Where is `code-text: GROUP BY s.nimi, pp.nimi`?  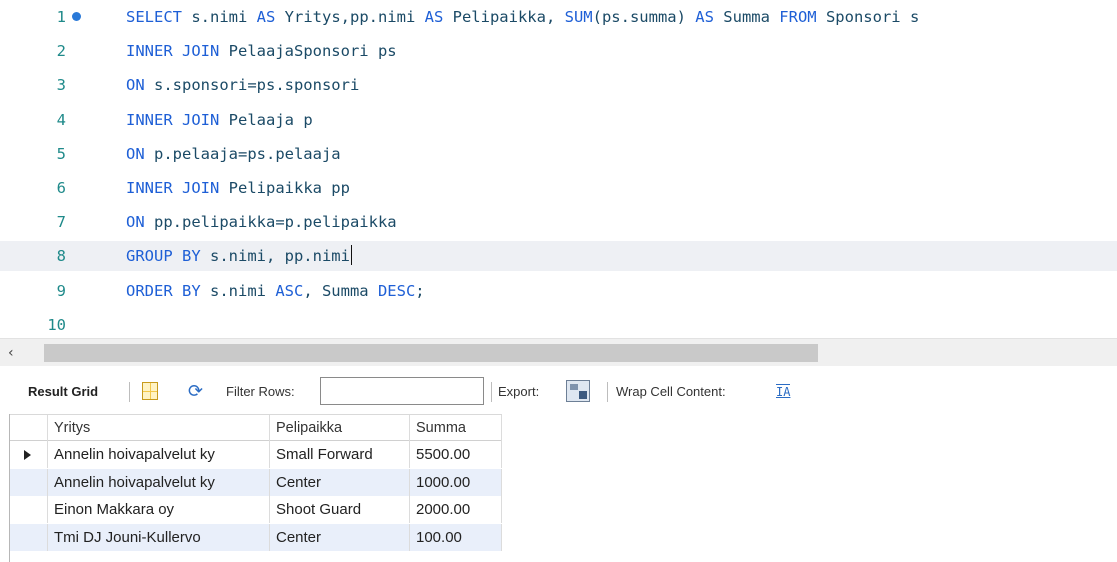 code-text: GROUP BY s.nimi, pp.nimi is located at coordinates (239, 256).